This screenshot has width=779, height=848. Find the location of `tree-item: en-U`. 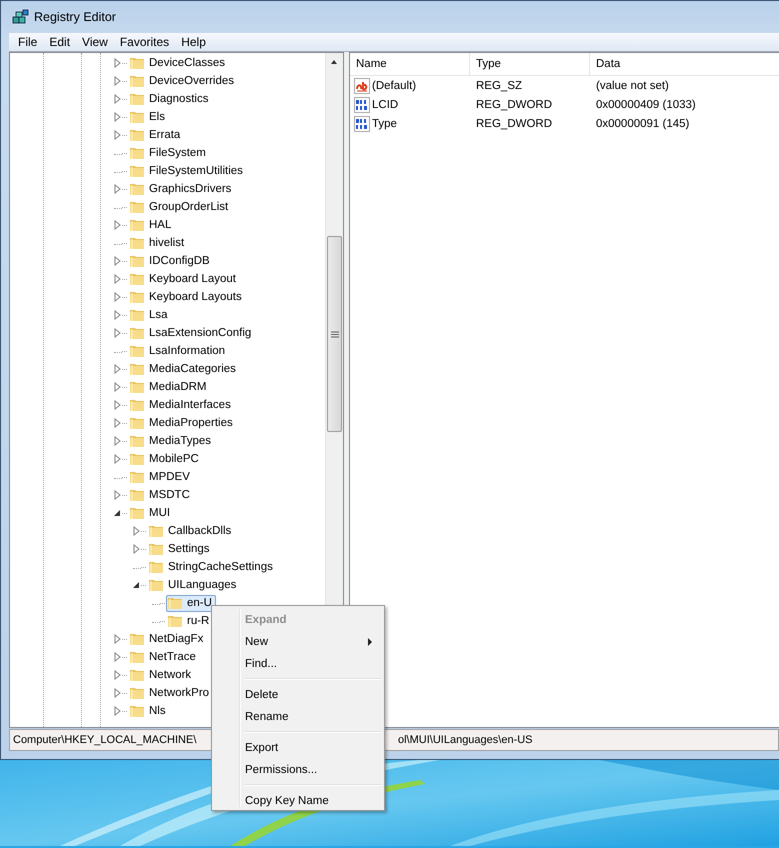

tree-item: en-U is located at coordinates (191, 603).